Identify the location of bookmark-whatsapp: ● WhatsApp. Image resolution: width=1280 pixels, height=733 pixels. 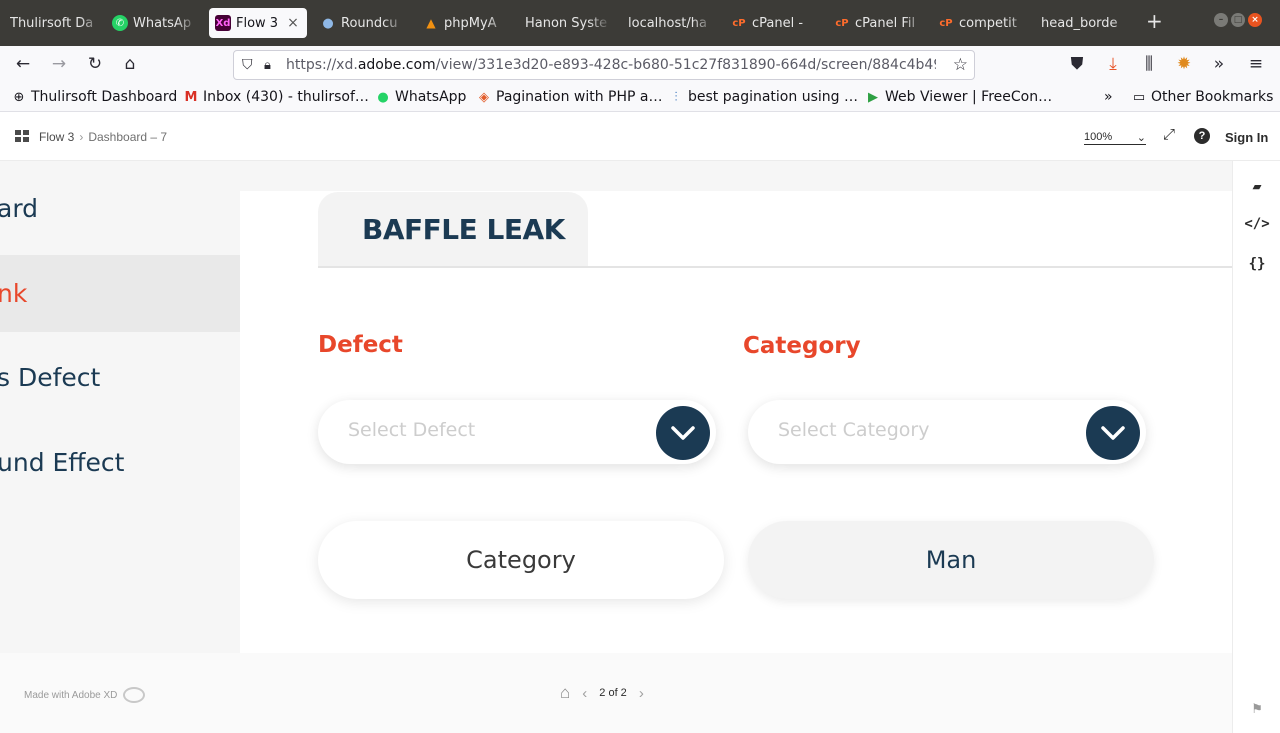
(421, 97).